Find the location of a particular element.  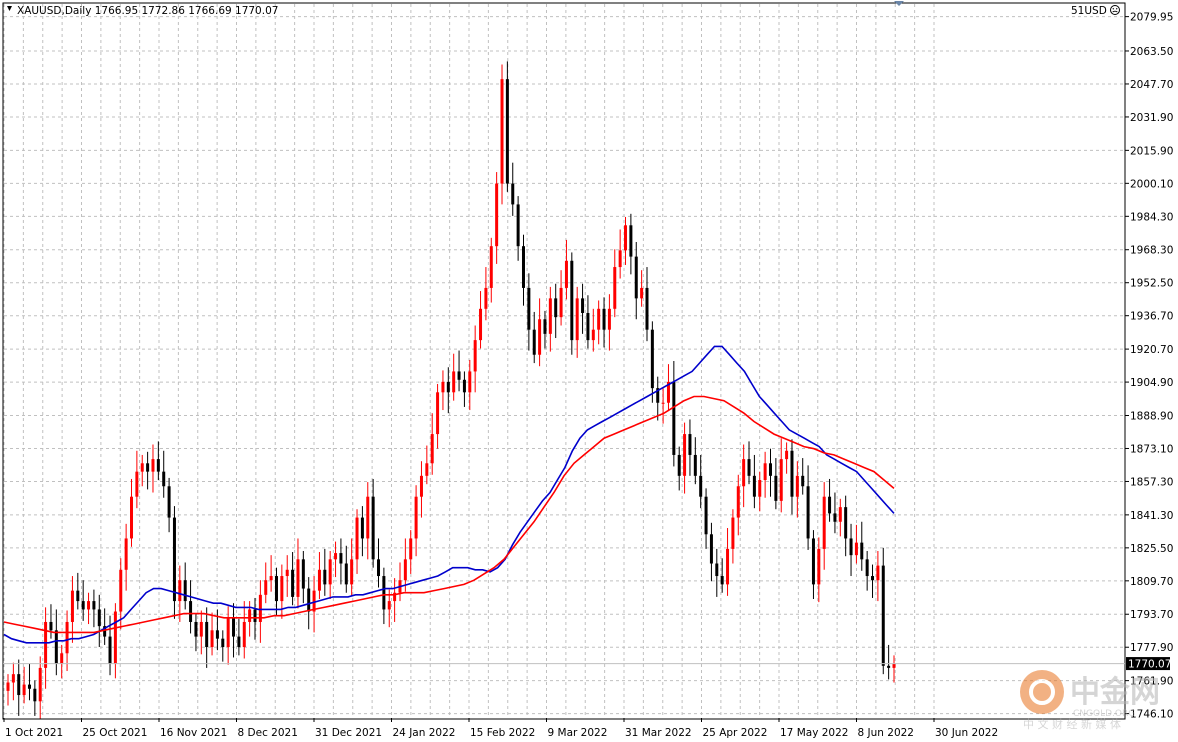

y-tick-label: 1888.90 is located at coordinates (1151, 416).